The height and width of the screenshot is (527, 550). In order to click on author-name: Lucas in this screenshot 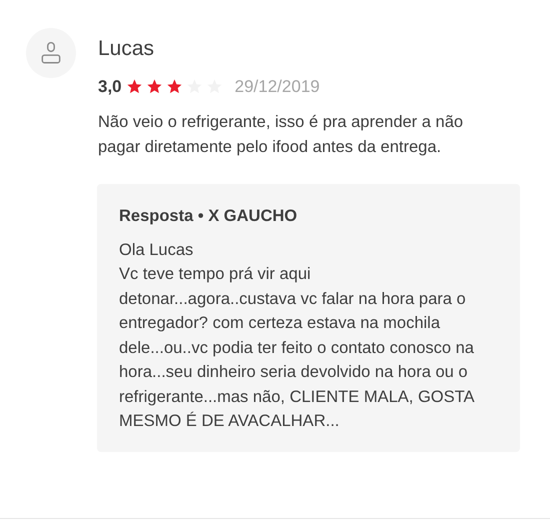, I will do `click(127, 49)`.